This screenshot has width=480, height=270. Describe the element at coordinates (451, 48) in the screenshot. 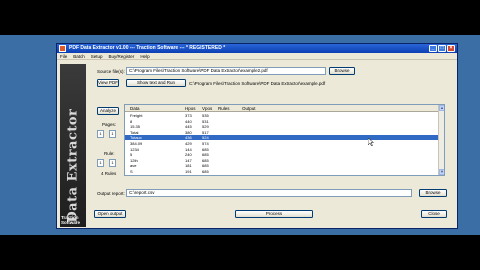

I see `close-icon: ×` at that location.